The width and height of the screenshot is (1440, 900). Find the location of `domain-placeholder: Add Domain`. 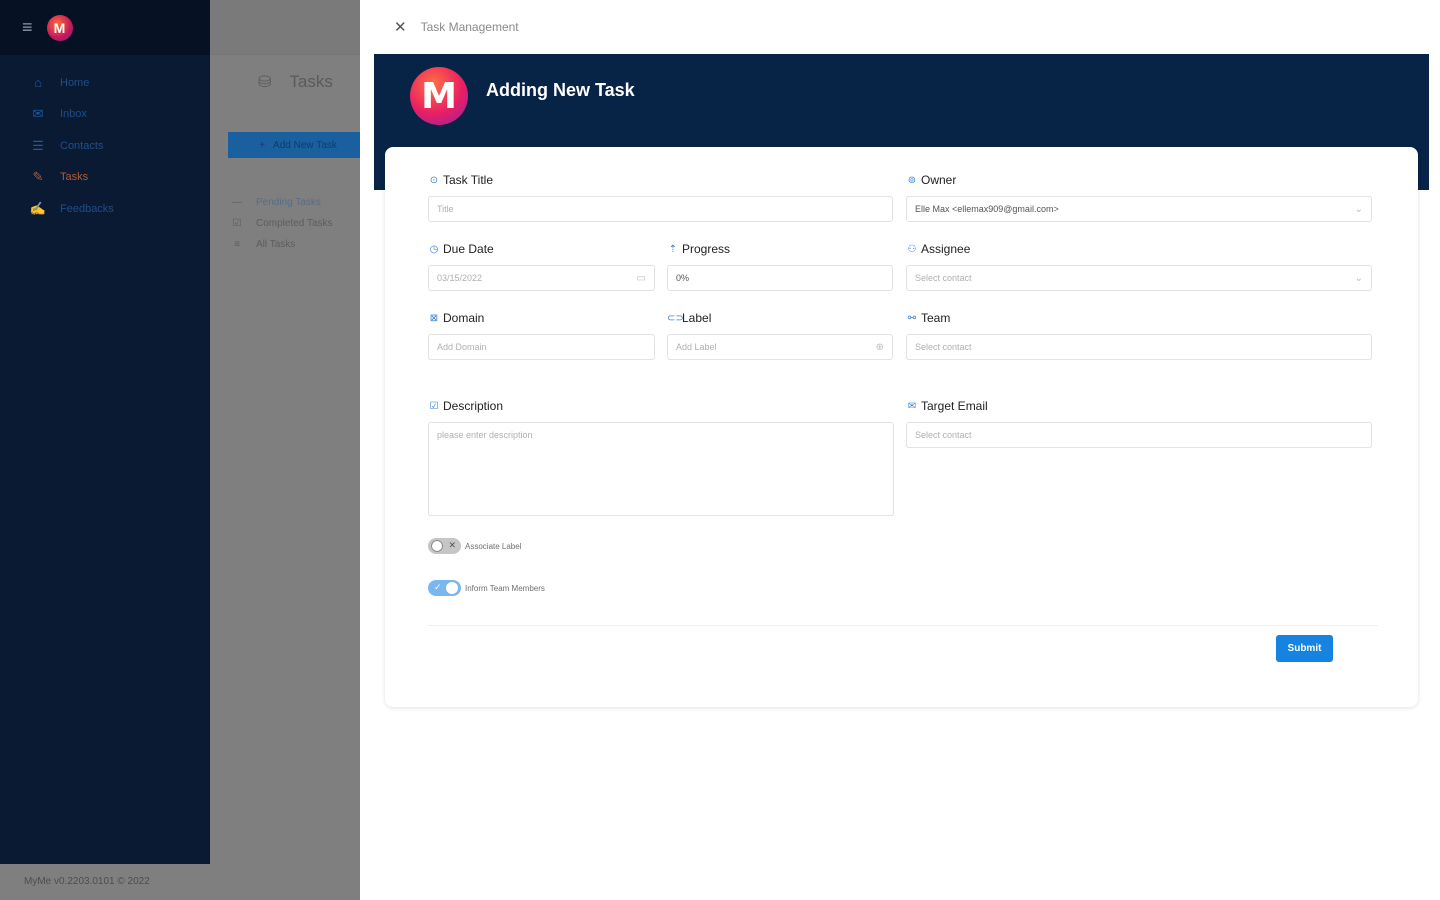

domain-placeholder: Add Domain is located at coordinates (462, 347).